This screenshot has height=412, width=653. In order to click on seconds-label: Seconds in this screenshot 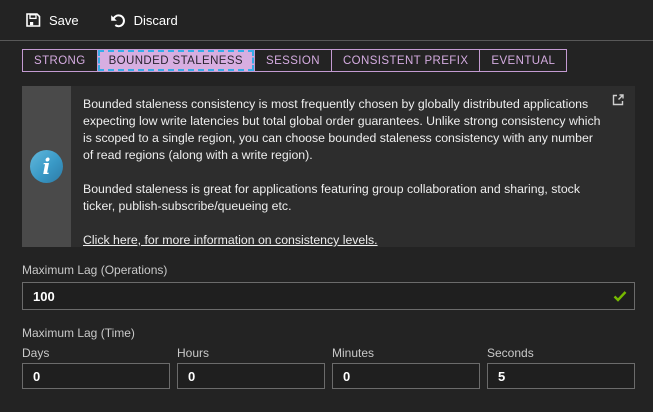, I will do `click(510, 353)`.